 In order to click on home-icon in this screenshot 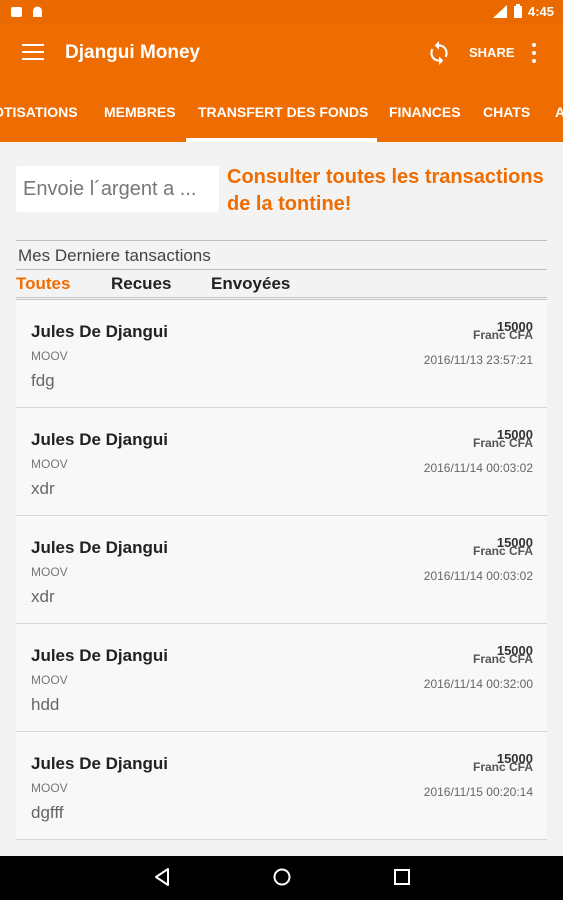, I will do `click(282, 877)`.